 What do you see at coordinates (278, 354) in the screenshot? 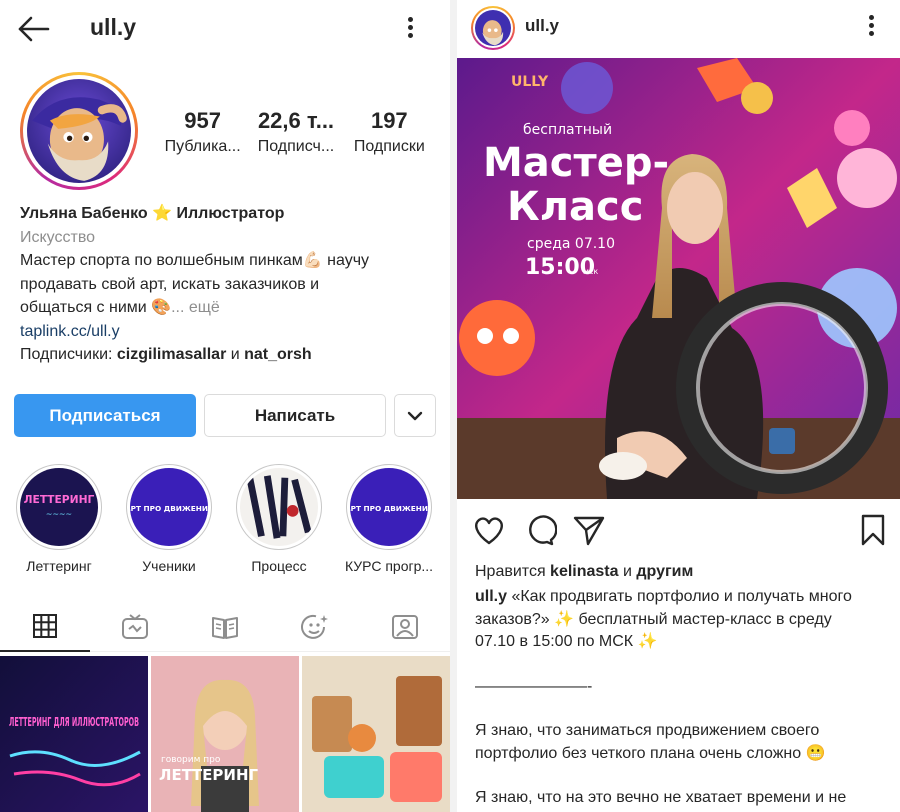
I see `follower-link: nat_orsh` at bounding box center [278, 354].